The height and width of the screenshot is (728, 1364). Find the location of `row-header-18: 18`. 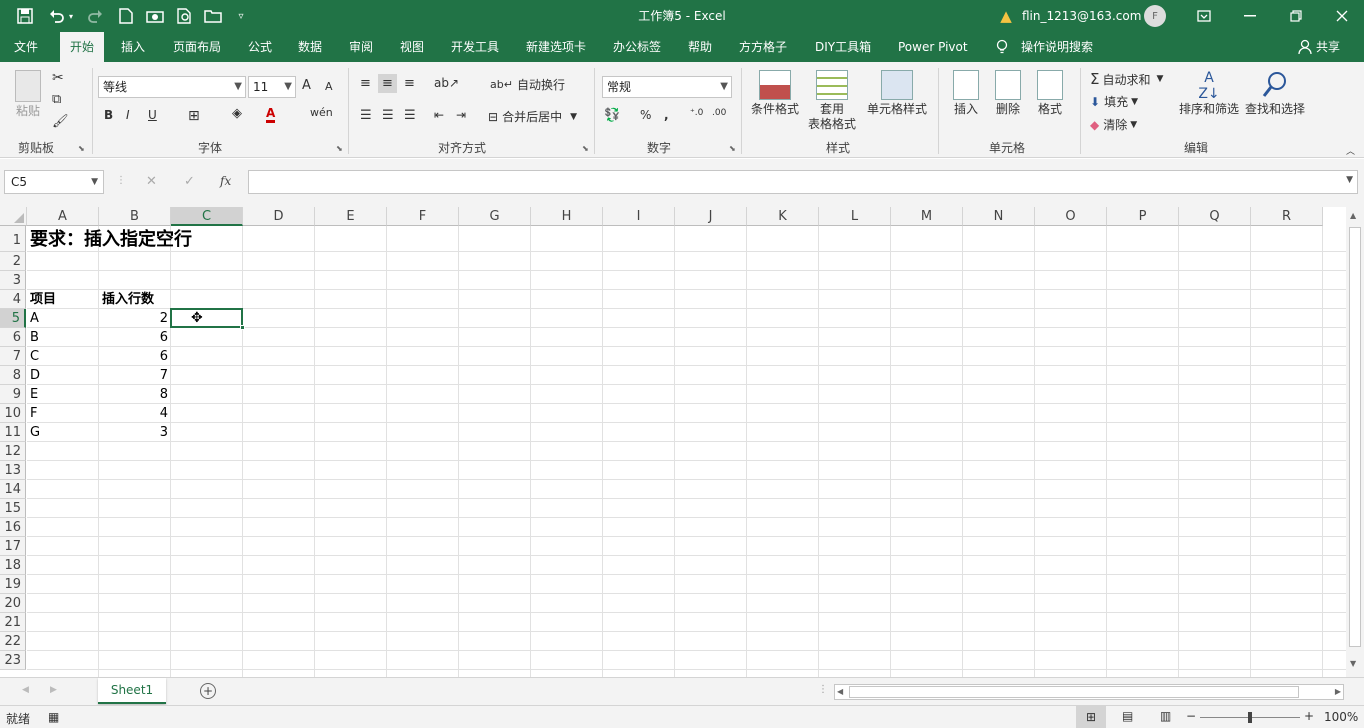

row-header-18: 18 is located at coordinates (13, 565).